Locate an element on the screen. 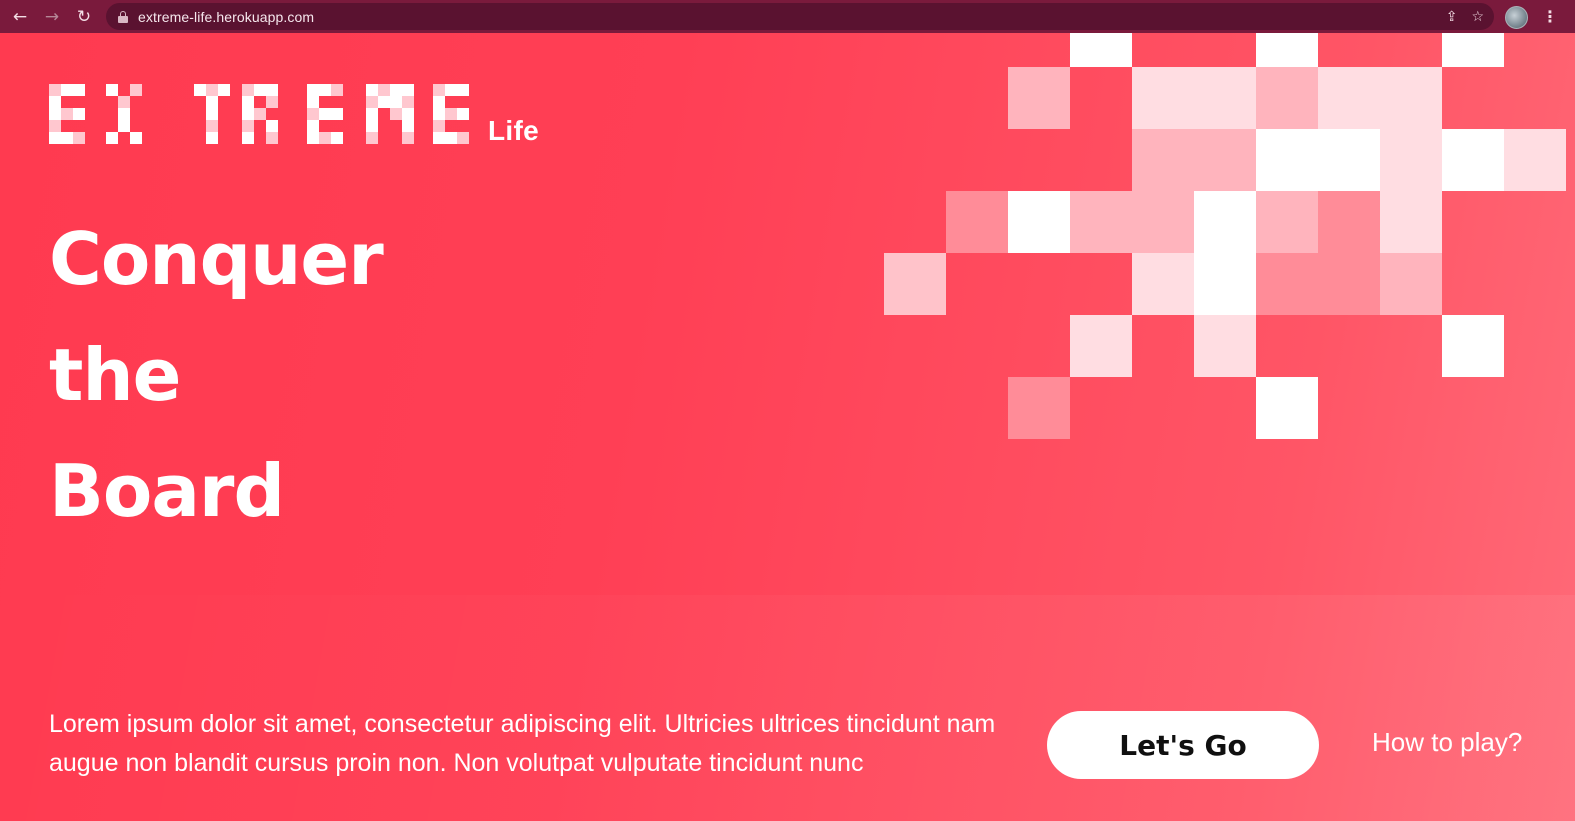 The height and width of the screenshot is (821, 1575). browser-toolbar: ← → ↻ extreme-life.herokuapp.com ⇪ ☆ ⋮ is located at coordinates (787, 16).